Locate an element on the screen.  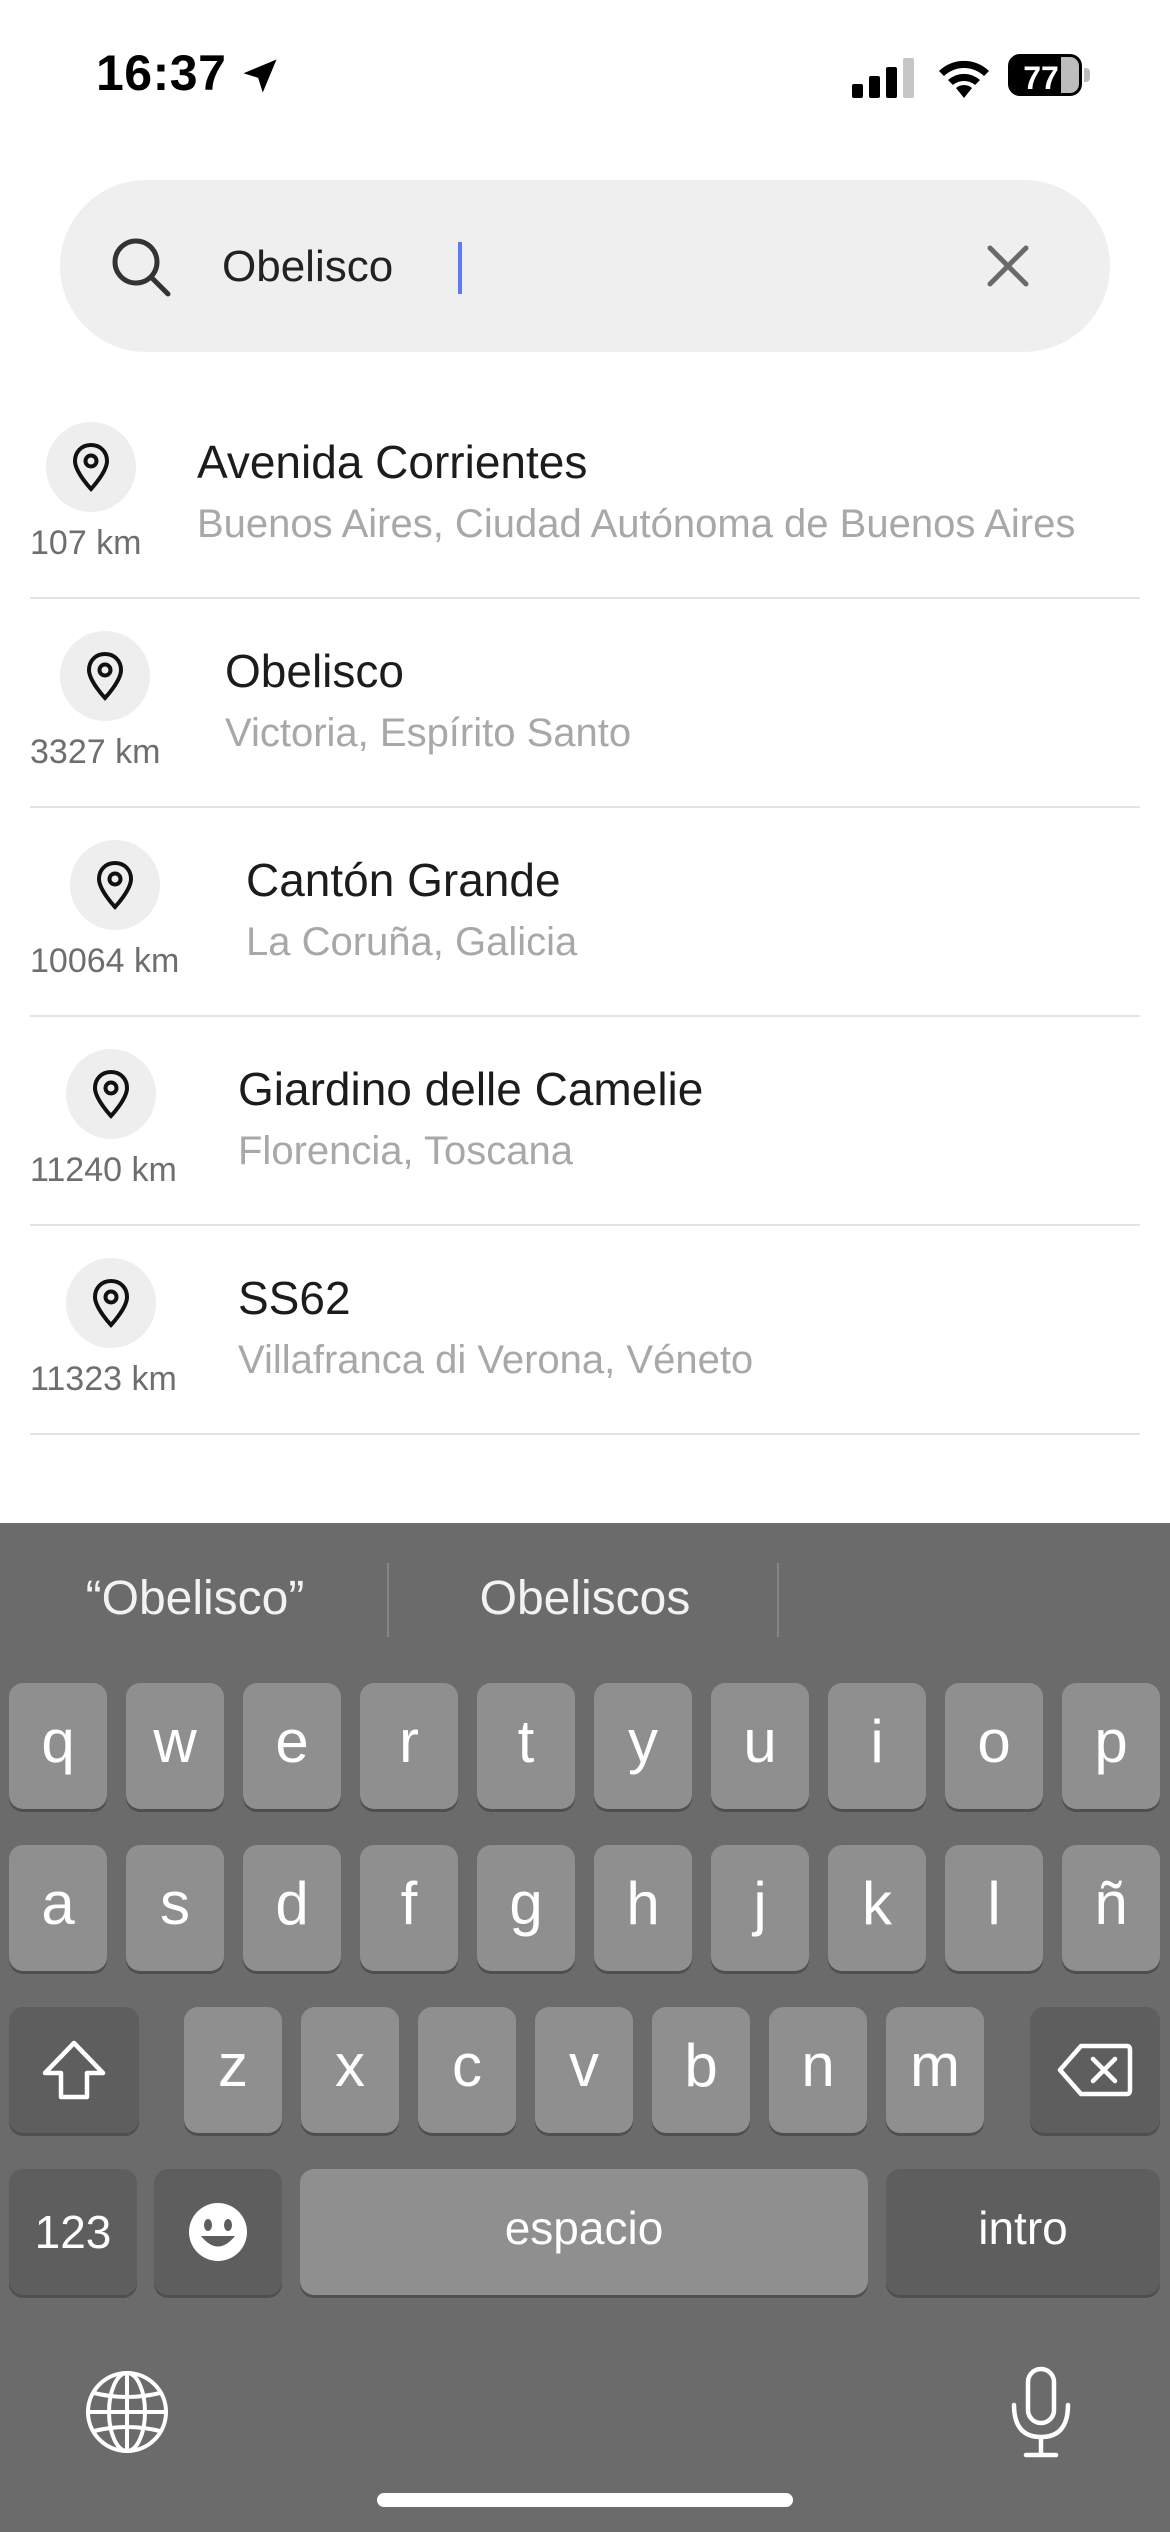
wifi-icon is located at coordinates (964, 79).